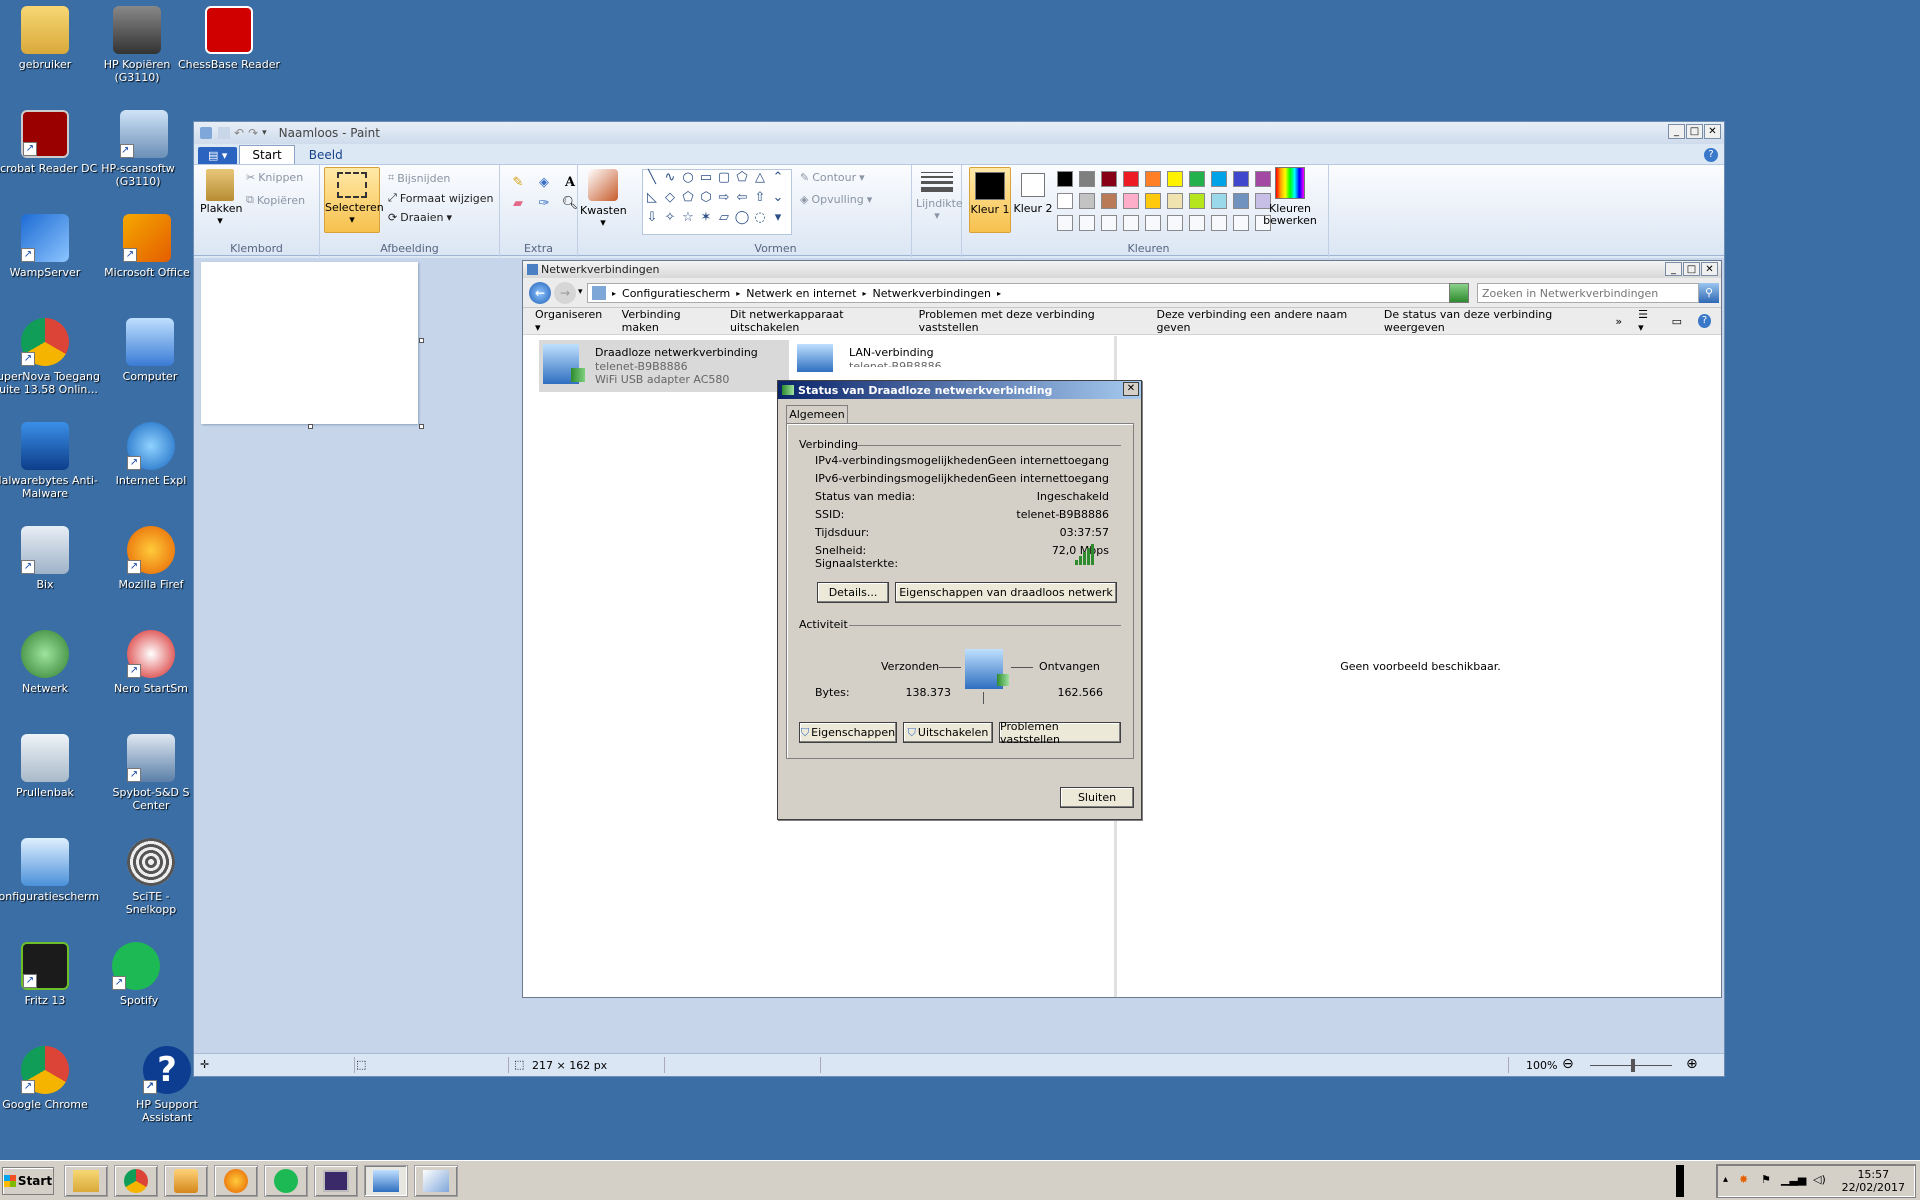  Describe the element at coordinates (817, 414) in the screenshot. I see `tab-general: Algemeen` at that location.